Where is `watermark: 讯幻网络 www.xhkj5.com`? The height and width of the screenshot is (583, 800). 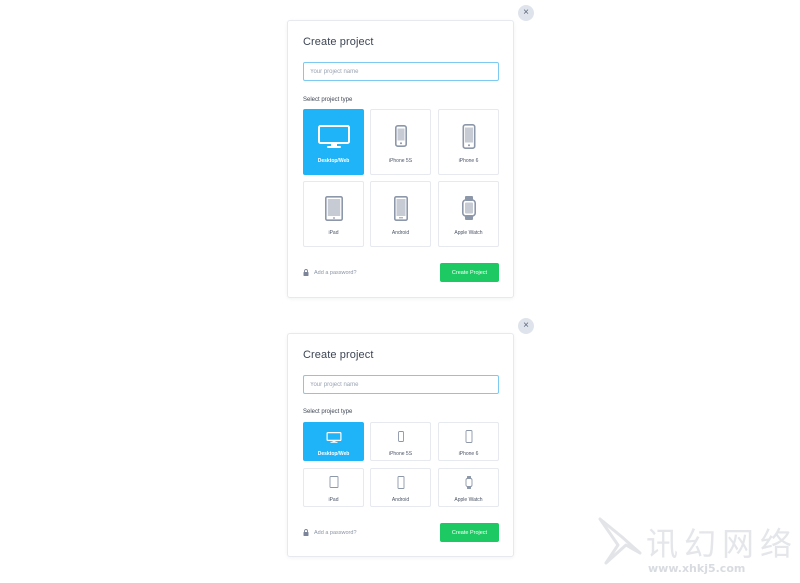 watermark: 讯幻网络 www.xhkj5.com is located at coordinates (696, 546).